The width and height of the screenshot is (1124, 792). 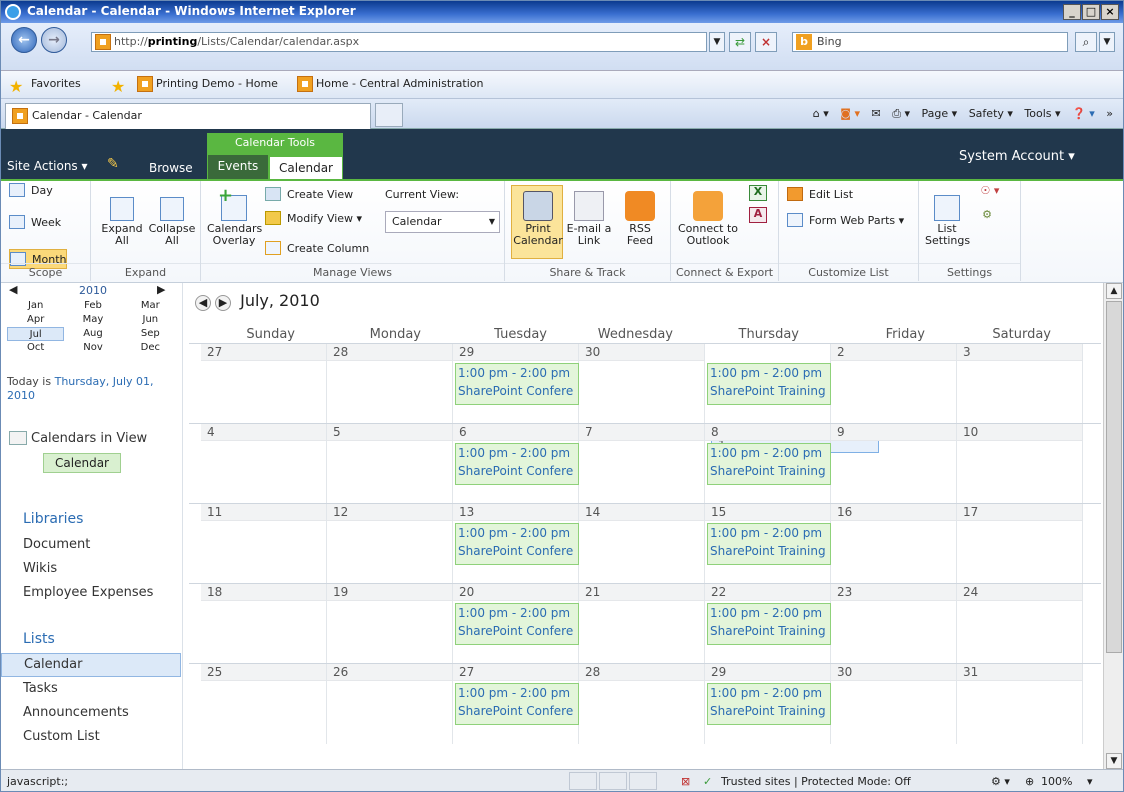 I want to click on day-cell: 10, so click(x=1020, y=464).